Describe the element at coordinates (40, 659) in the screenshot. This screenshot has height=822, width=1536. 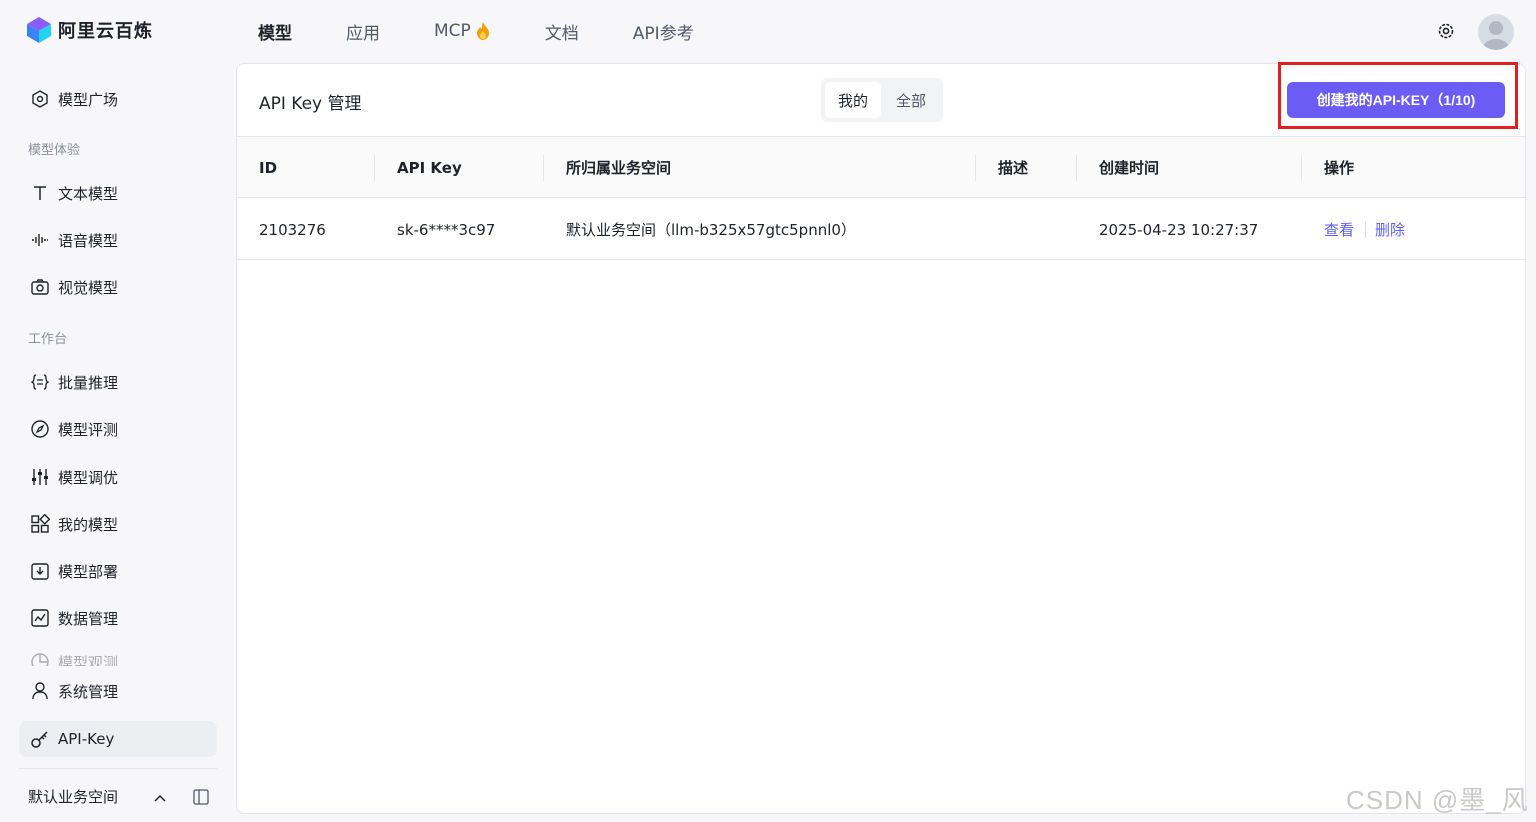
I see `pie-chart-icon` at that location.